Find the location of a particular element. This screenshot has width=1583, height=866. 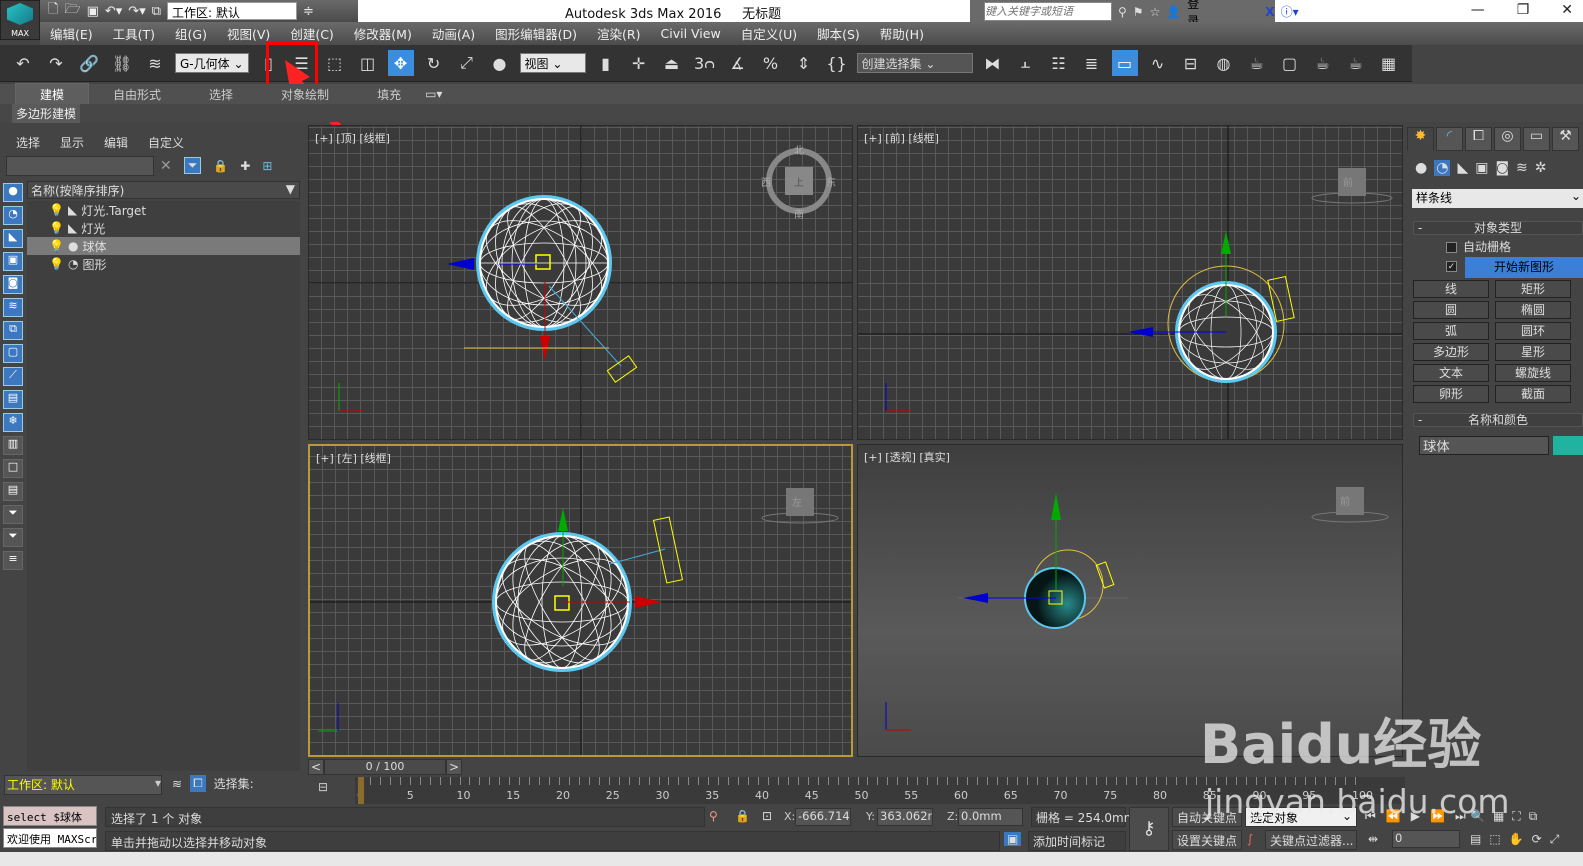

x-coordinate-input: -666.714mm is located at coordinates (823, 817).